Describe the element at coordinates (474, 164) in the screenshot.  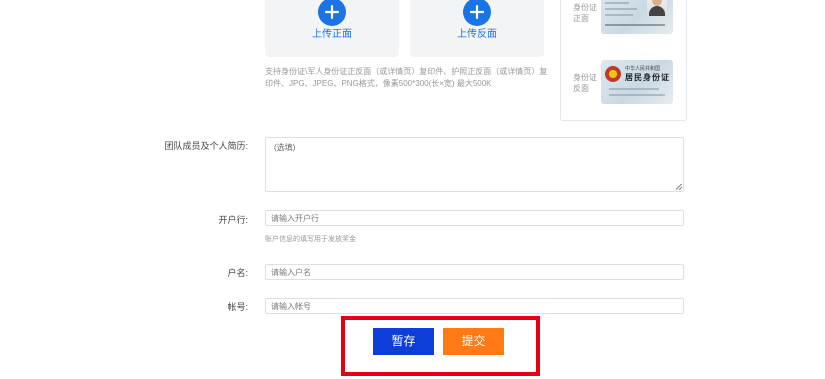
I see `resume-textarea: (选填)` at that location.